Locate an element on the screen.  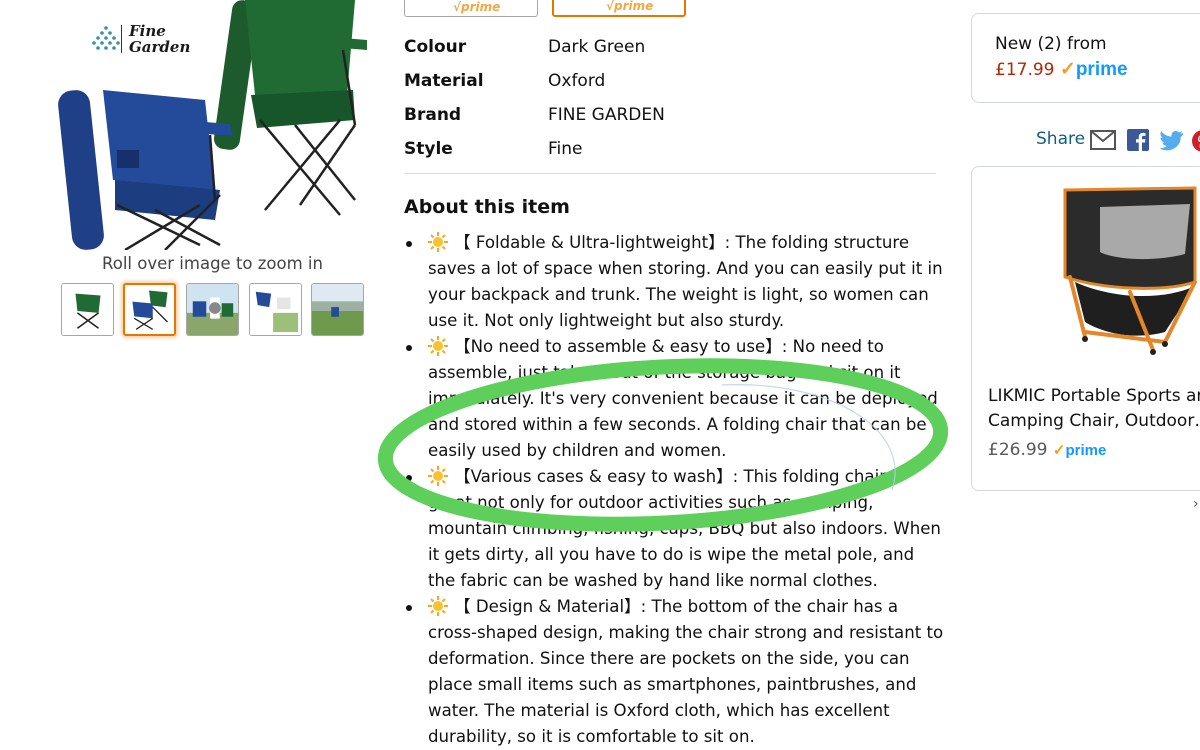
green-chair-illustration is located at coordinates (290, 108).